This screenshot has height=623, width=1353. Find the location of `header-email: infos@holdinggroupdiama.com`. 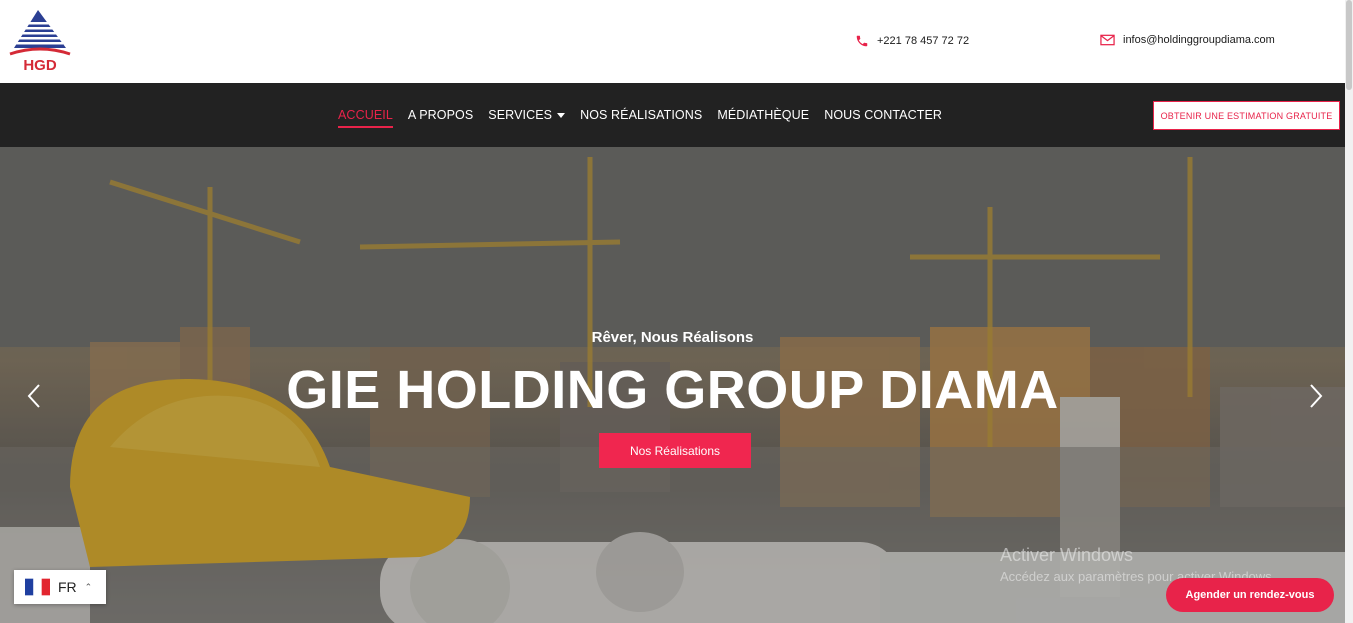

header-email: infos@holdinggroupdiama.com is located at coordinates (1187, 40).